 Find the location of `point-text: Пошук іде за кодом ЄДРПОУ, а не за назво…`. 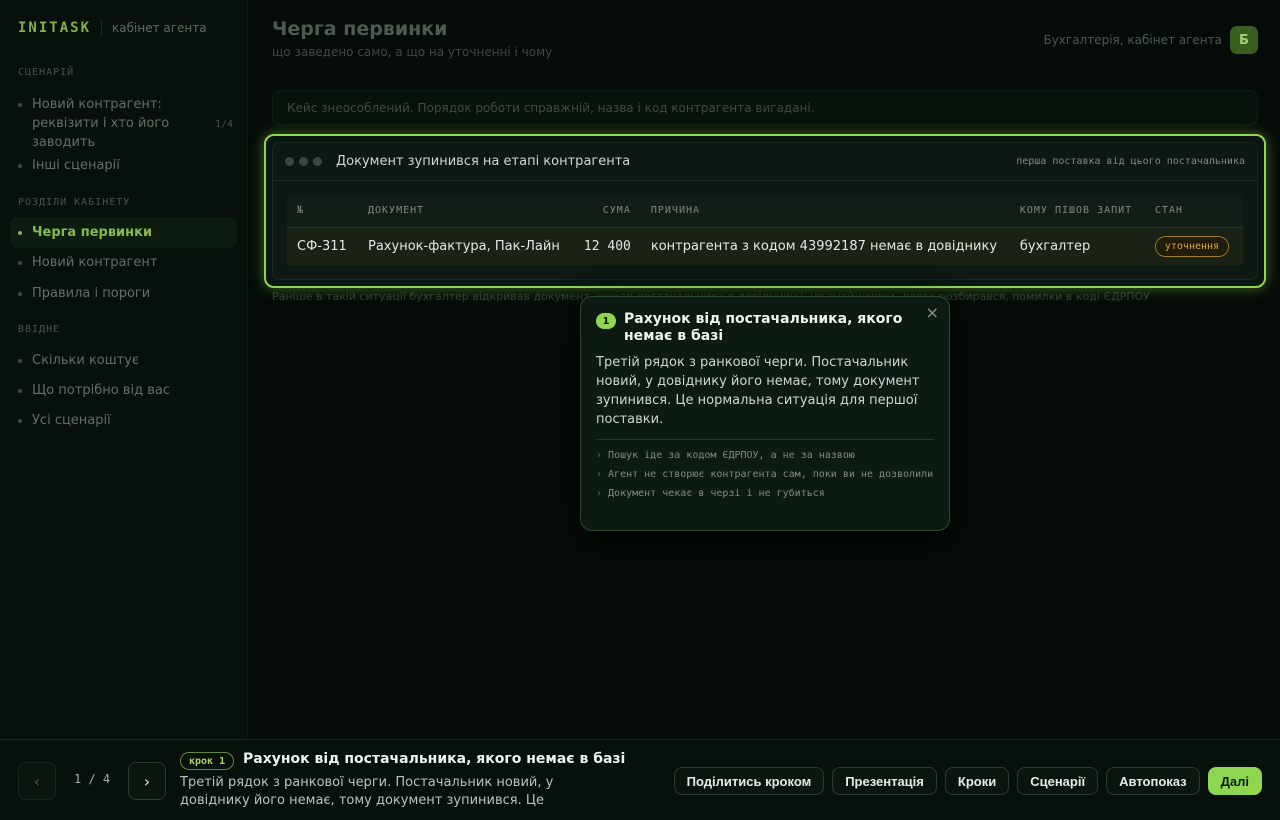

point-text: Пошук іде за кодом ЄДРПОУ, а не за назво… is located at coordinates (731, 455).